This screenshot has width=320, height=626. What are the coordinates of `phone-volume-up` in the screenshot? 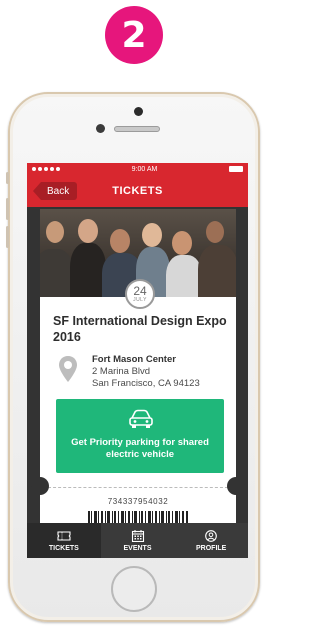 It's located at (7, 209).